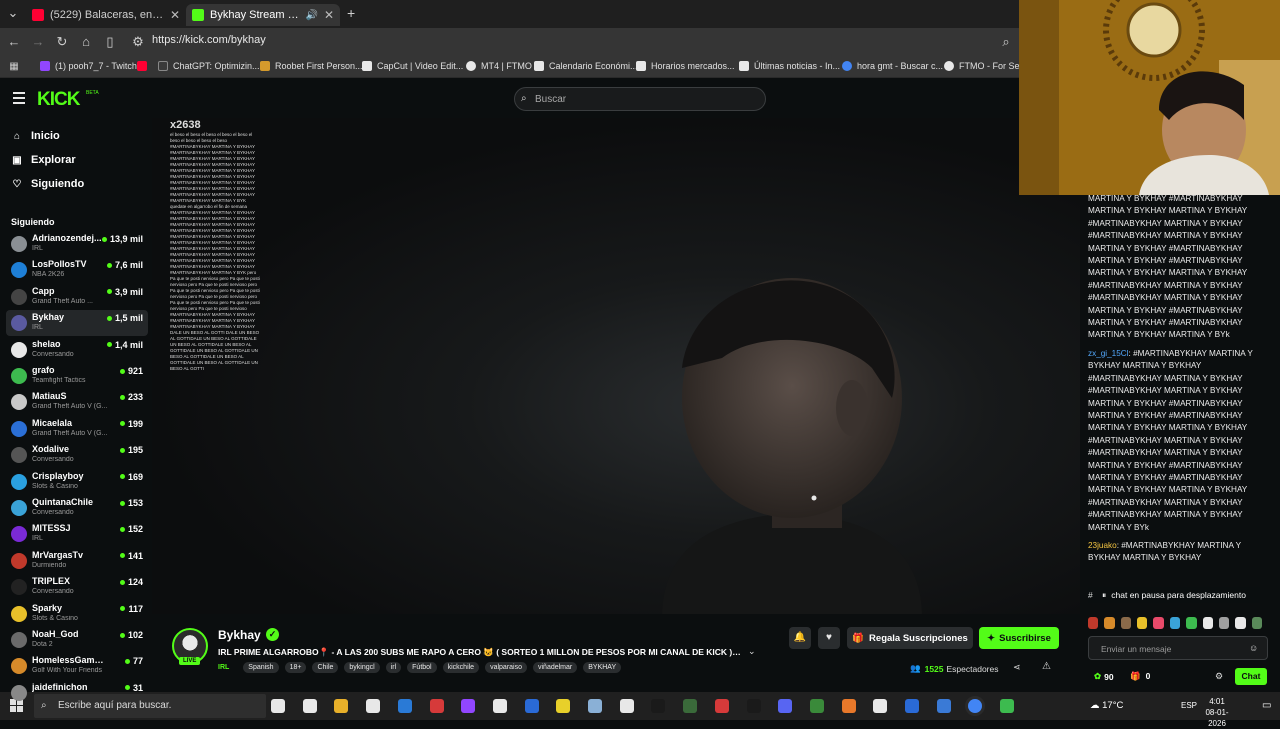 The image size is (1280, 729). I want to click on following-channel: grafo Teamfight Tactics 921, so click(77, 376).